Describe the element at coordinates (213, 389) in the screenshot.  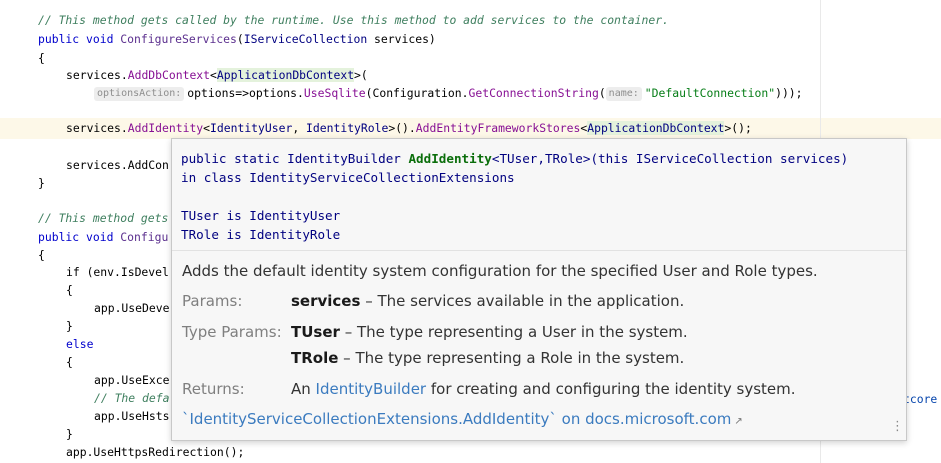
I see `returns-label: Returns:` at that location.